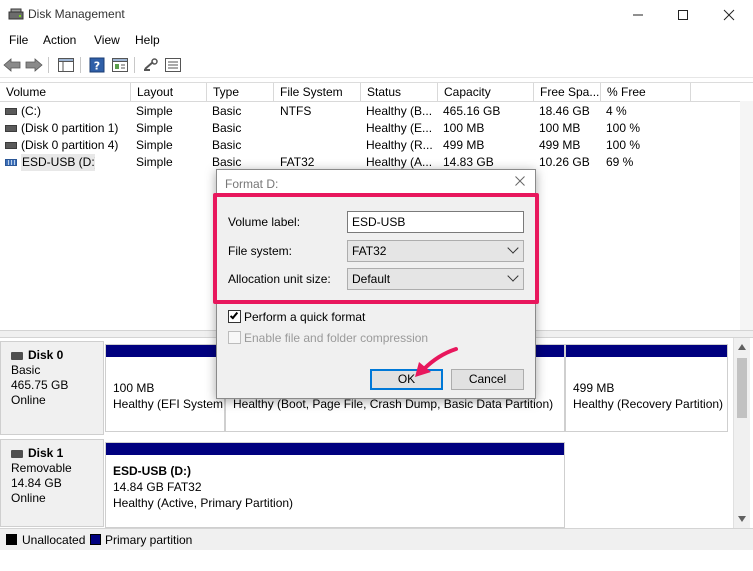 This screenshot has width=753, height=571. Describe the element at coordinates (95, 539) in the screenshot. I see `primary-partition-swatch` at that location.